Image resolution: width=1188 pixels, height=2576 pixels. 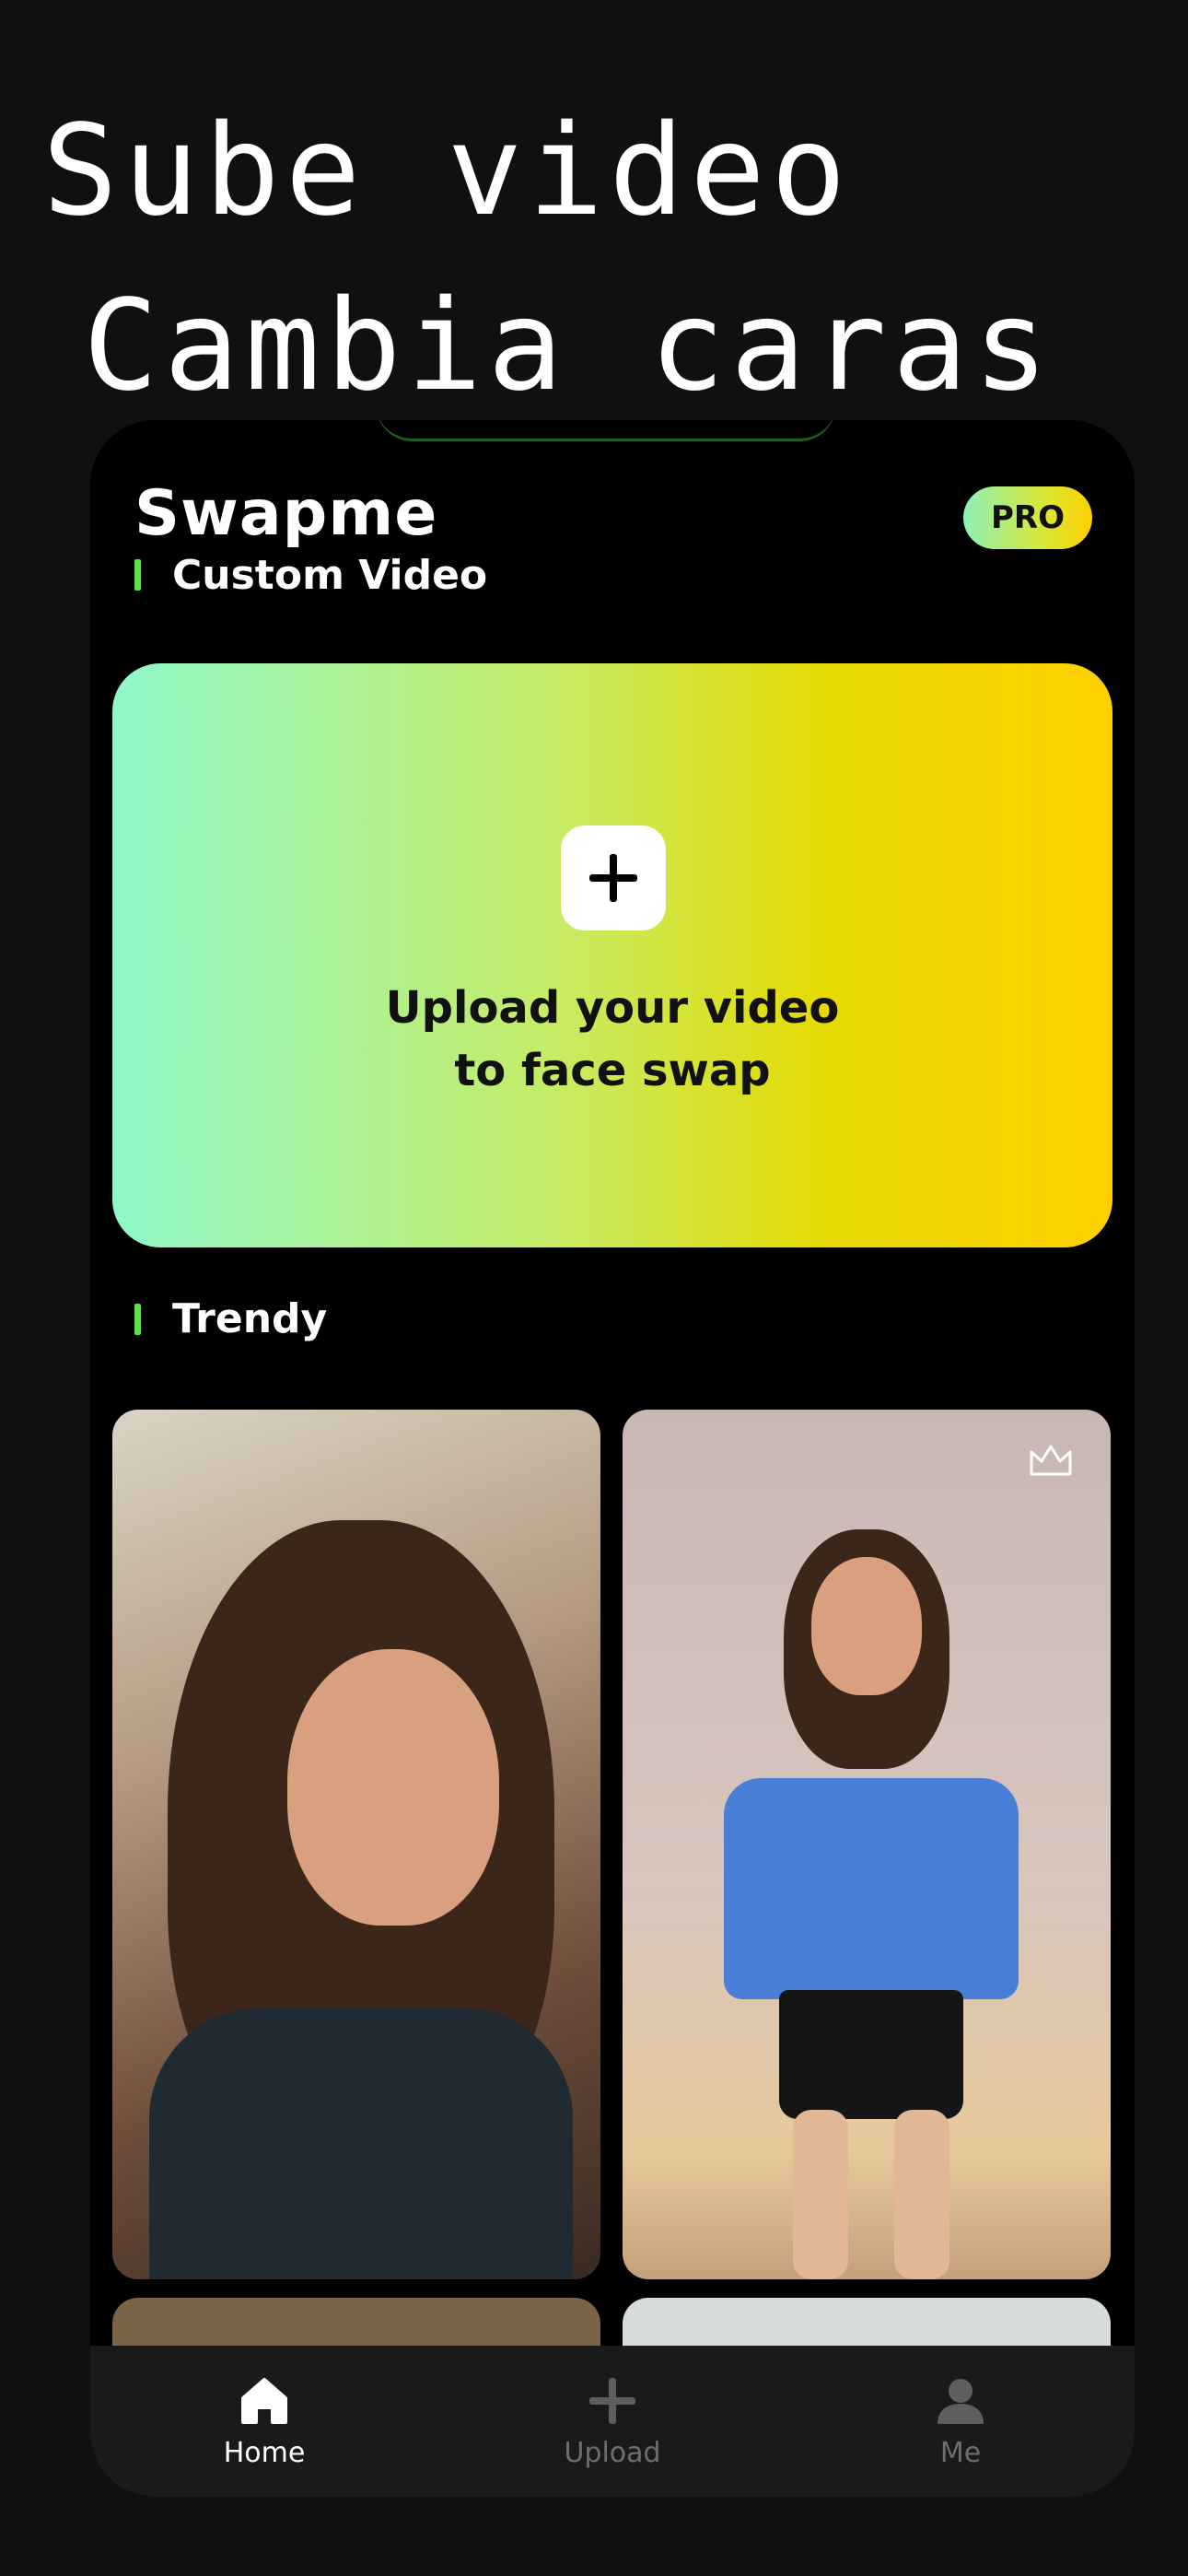 I want to click on section-title-custom: Custom Video, so click(x=330, y=575).